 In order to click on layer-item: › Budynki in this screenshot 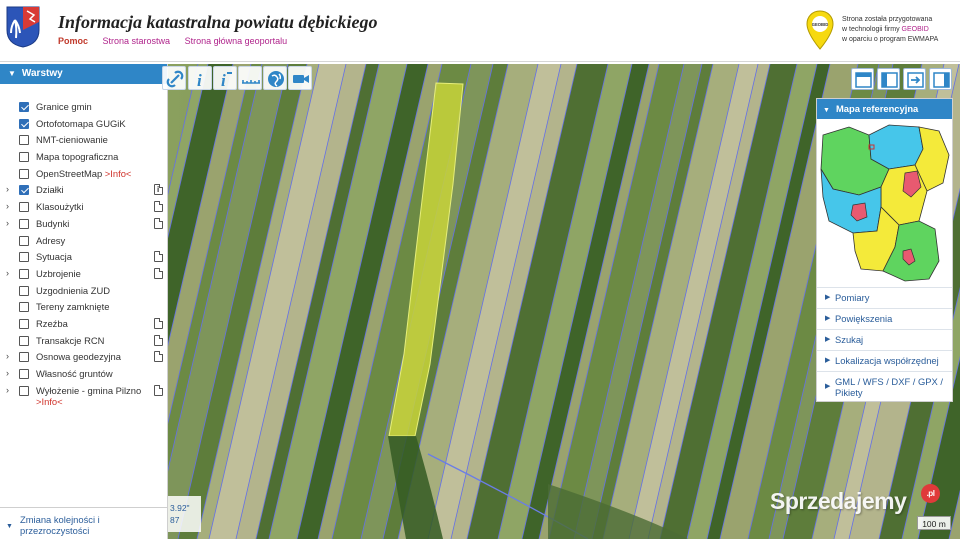, I will do `click(83, 225)`.